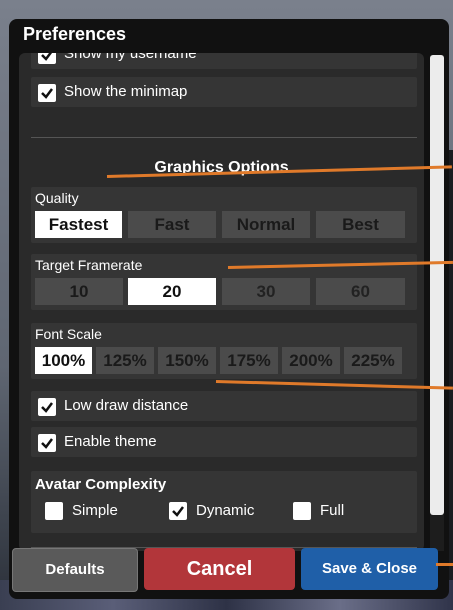 The height and width of the screenshot is (610, 453). I want to click on toggle-label: Enable theme, so click(110, 441).